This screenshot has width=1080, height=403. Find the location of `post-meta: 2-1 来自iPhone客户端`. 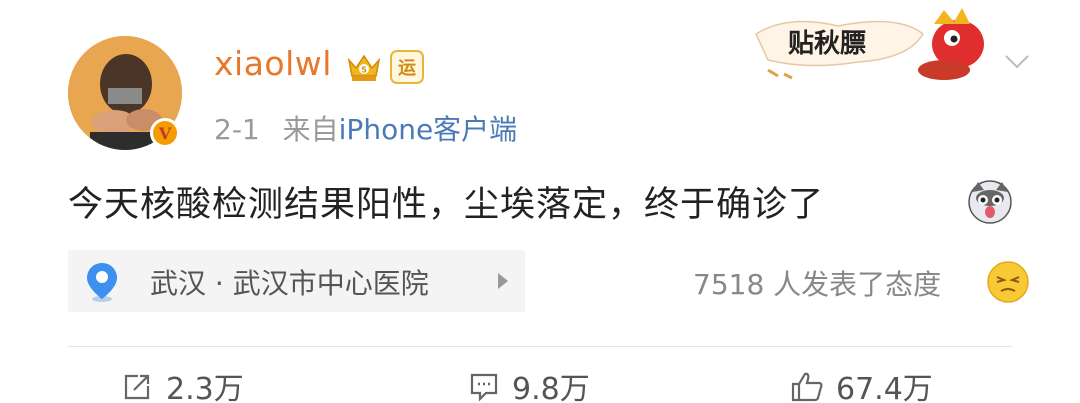

post-meta: 2-1 来自iPhone客户端 is located at coordinates (365, 128).